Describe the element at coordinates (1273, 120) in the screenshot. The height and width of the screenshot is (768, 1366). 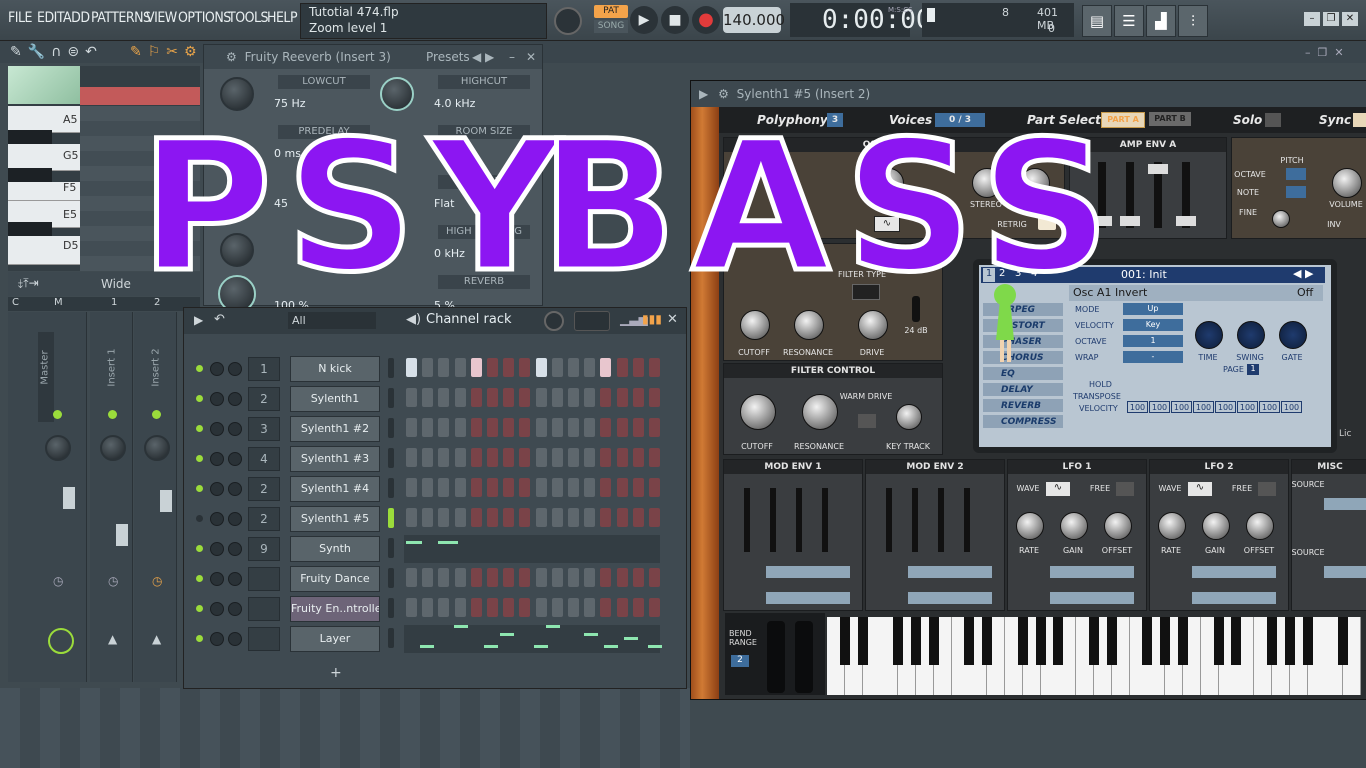
I see `solo-toggle` at that location.